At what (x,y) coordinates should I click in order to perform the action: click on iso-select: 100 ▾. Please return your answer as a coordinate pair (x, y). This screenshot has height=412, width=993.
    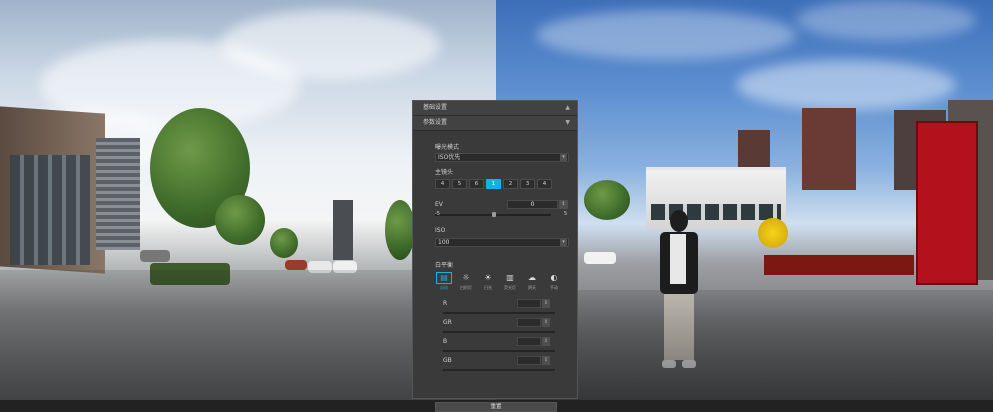
    Looking at the image, I should click on (502, 242).